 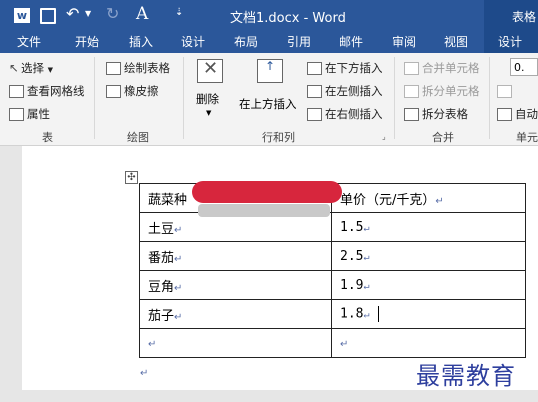 I want to click on quick-access-customize-icon: ⇣, so click(x=179, y=12).